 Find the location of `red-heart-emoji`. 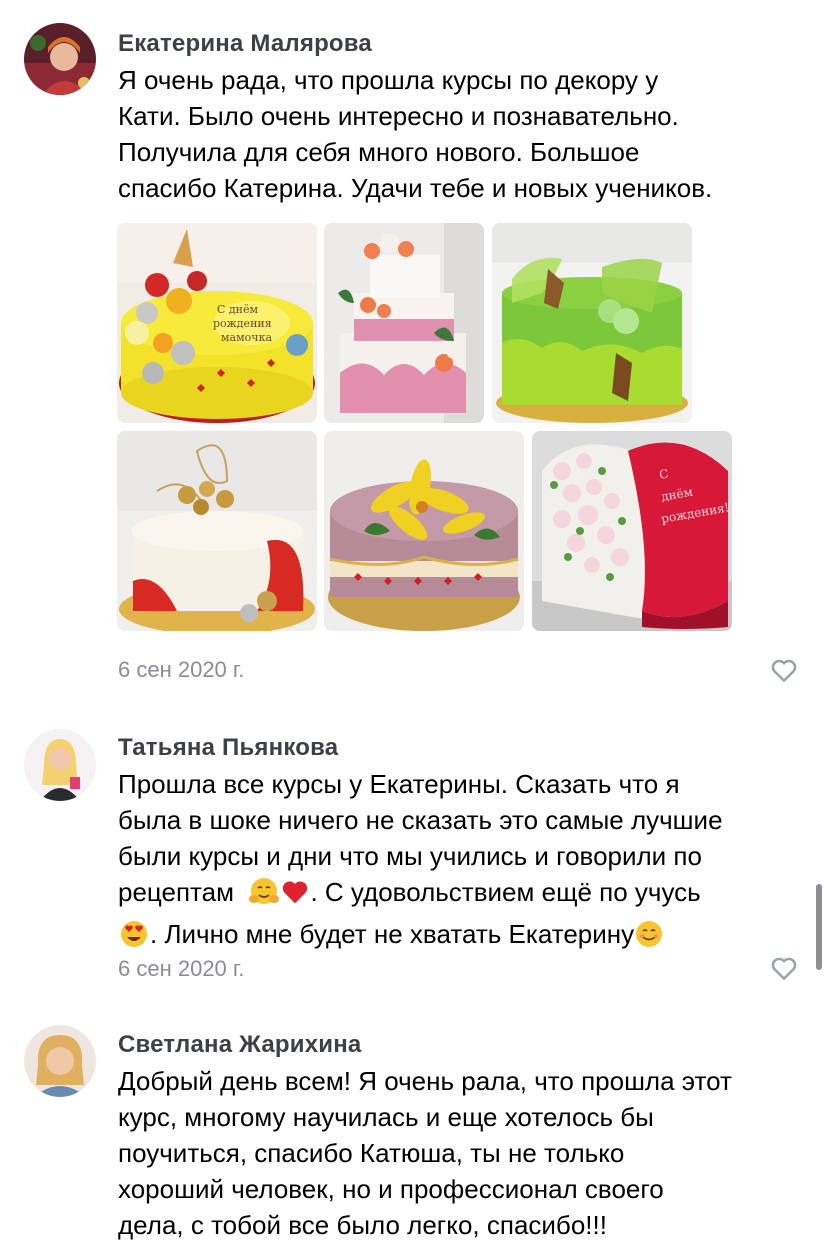

red-heart-emoji is located at coordinates (295, 896).